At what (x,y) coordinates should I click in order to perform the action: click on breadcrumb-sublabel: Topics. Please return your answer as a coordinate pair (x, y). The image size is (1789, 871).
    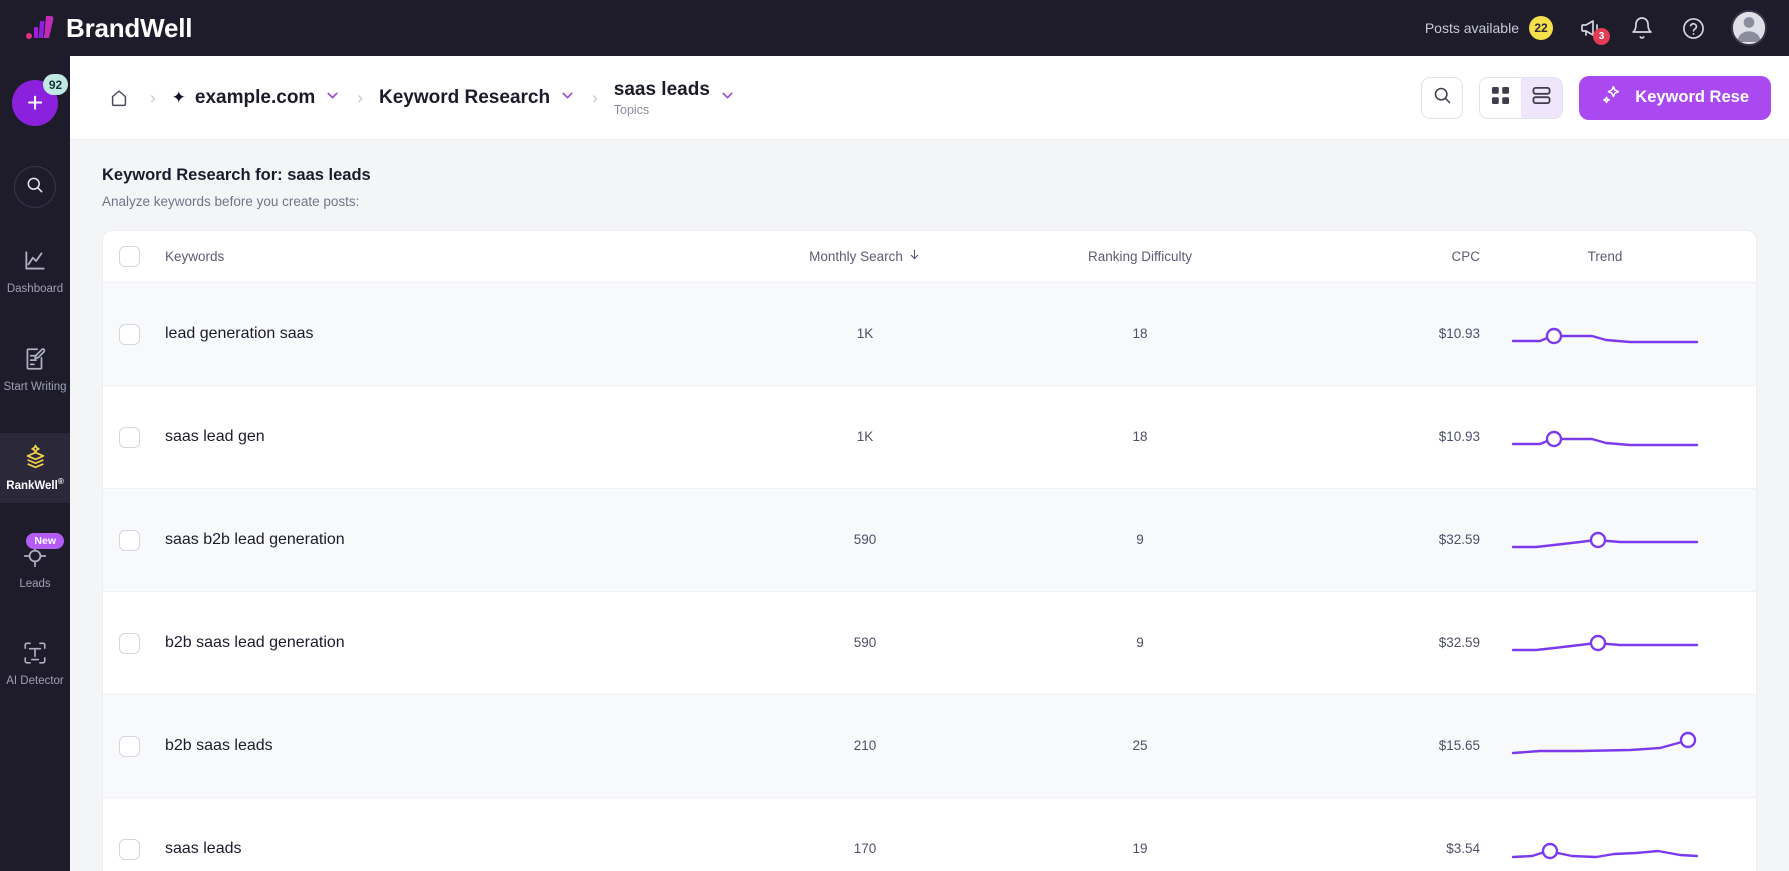
    Looking at the image, I should click on (631, 109).